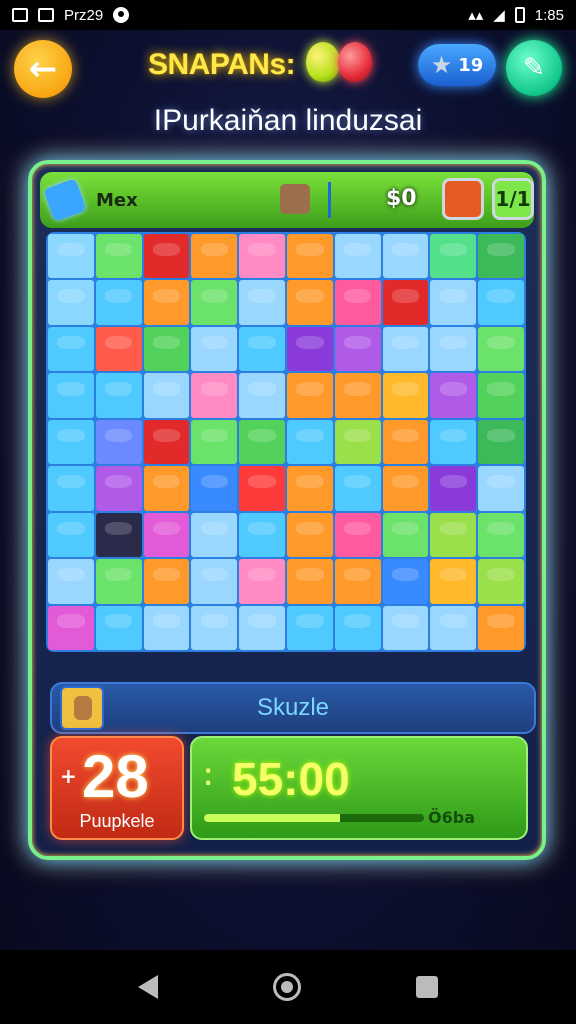 Image resolution: width=576 pixels, height=1024 pixels. Describe the element at coordinates (147, 987) in the screenshot. I see `nav-back-icon` at that location.